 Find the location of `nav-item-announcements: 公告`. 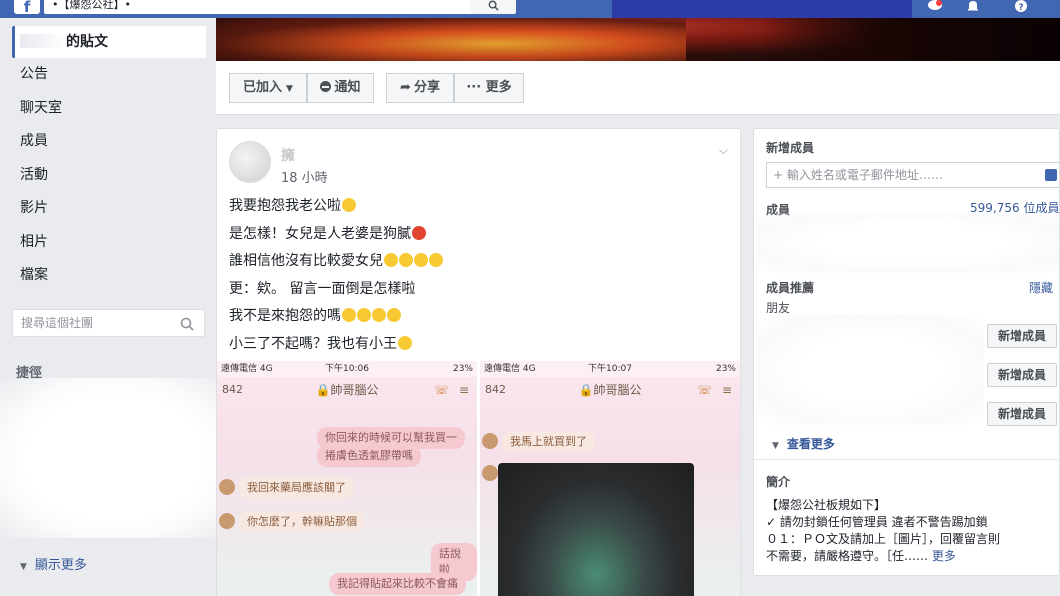

nav-item-announcements: 公告 is located at coordinates (109, 75).